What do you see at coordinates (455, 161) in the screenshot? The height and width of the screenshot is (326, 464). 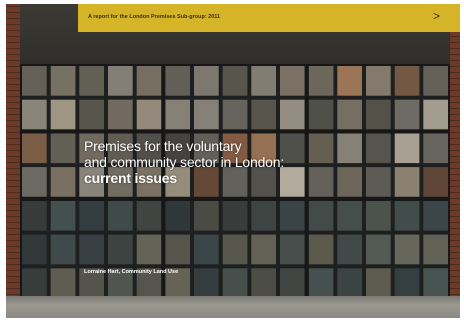 I see `brick-jamb-right` at bounding box center [455, 161].